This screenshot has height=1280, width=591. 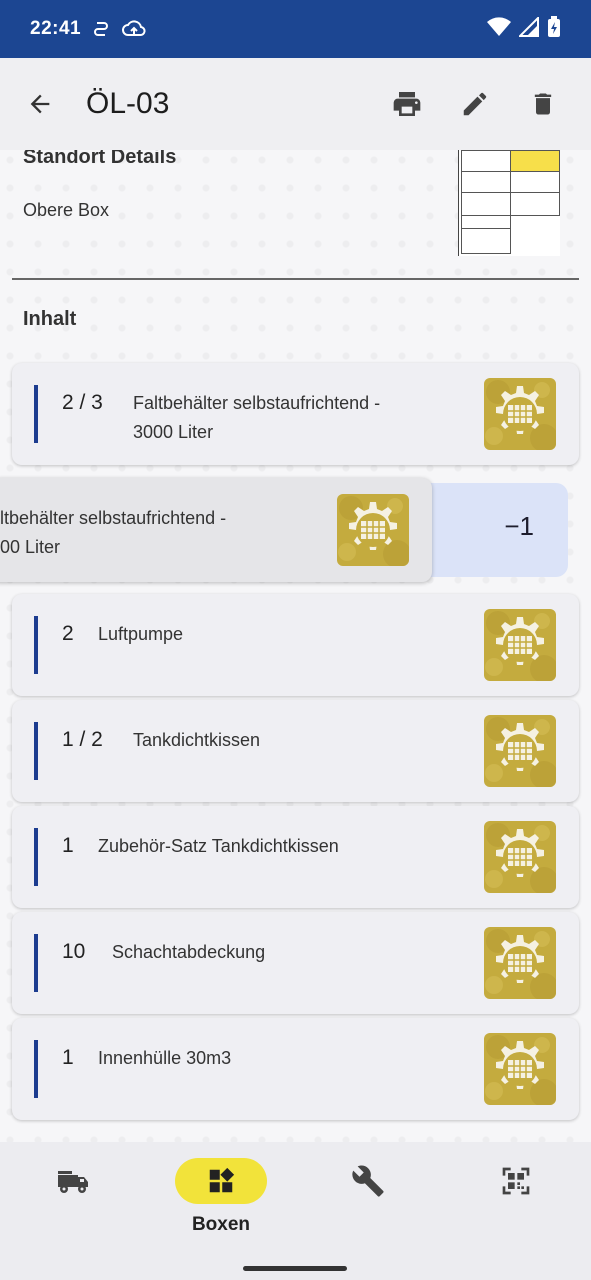 I want to click on list-item: 1 Zubehör-Satz Tankdichtkissen, so click(x=295, y=857).